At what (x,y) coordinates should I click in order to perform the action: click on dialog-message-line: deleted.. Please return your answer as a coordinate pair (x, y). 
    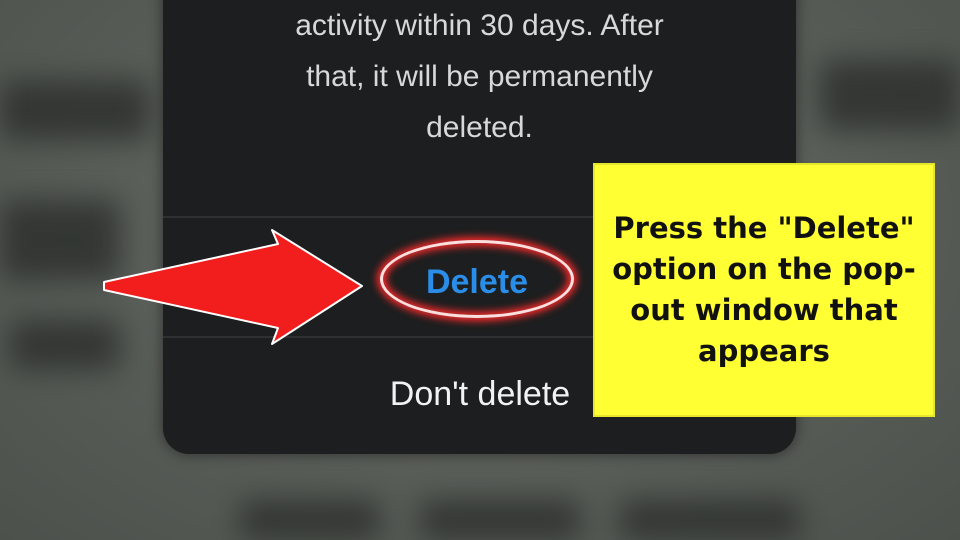
    Looking at the image, I should click on (479, 127).